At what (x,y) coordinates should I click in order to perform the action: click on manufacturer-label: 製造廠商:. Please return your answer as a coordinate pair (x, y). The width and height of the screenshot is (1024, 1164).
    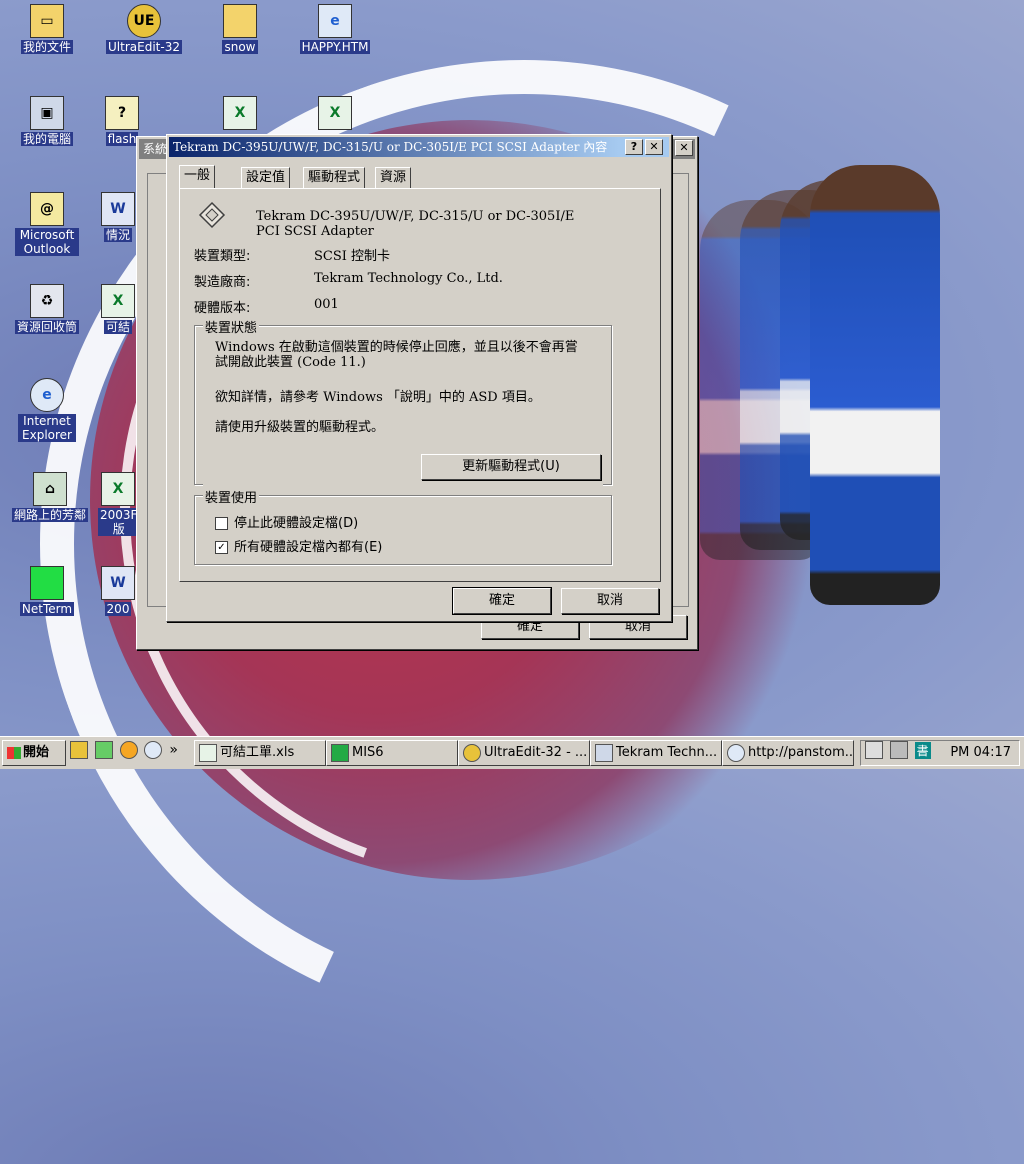
    Looking at the image, I should click on (222, 282).